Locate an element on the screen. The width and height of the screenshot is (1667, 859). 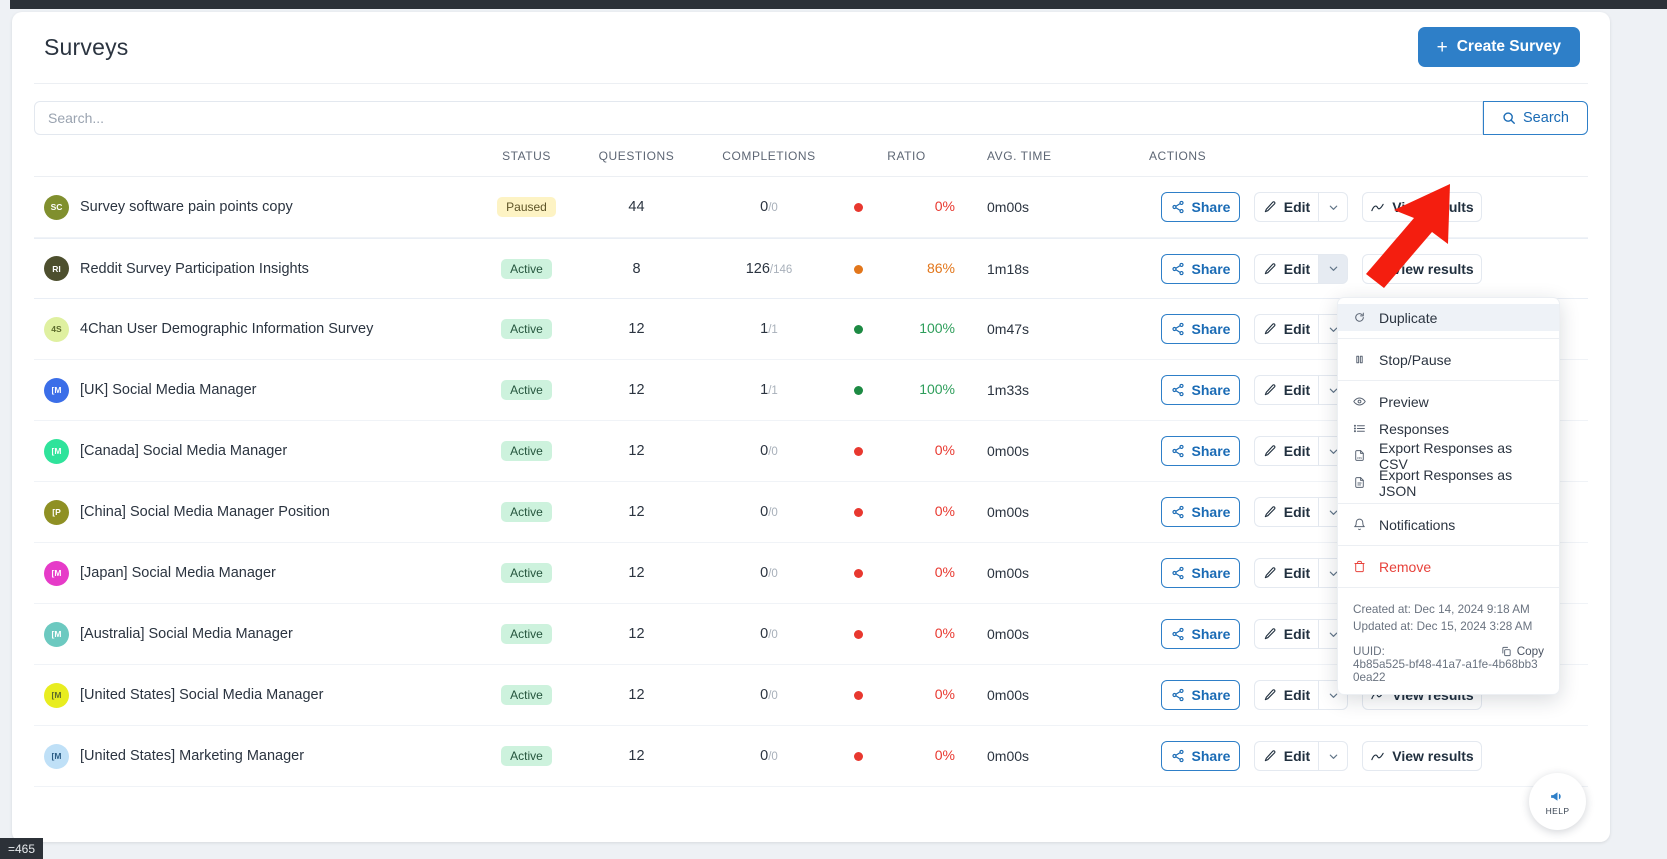
dropdown-item-notifications: Notifications is located at coordinates (1448, 524).